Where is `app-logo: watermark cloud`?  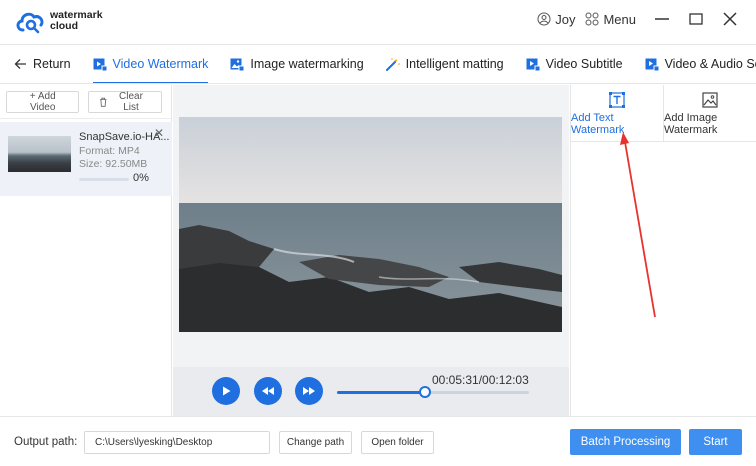 app-logo: watermark cloud is located at coordinates (58, 21).